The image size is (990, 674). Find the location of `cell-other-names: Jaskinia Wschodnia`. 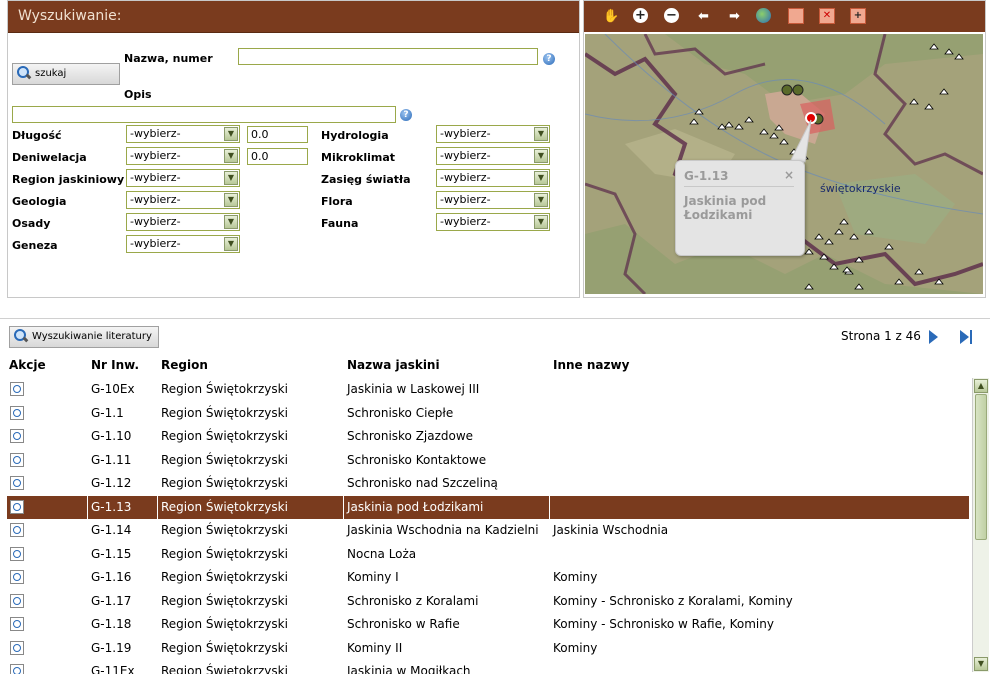

cell-other-names: Jaskinia Wschodnia is located at coordinates (611, 530).